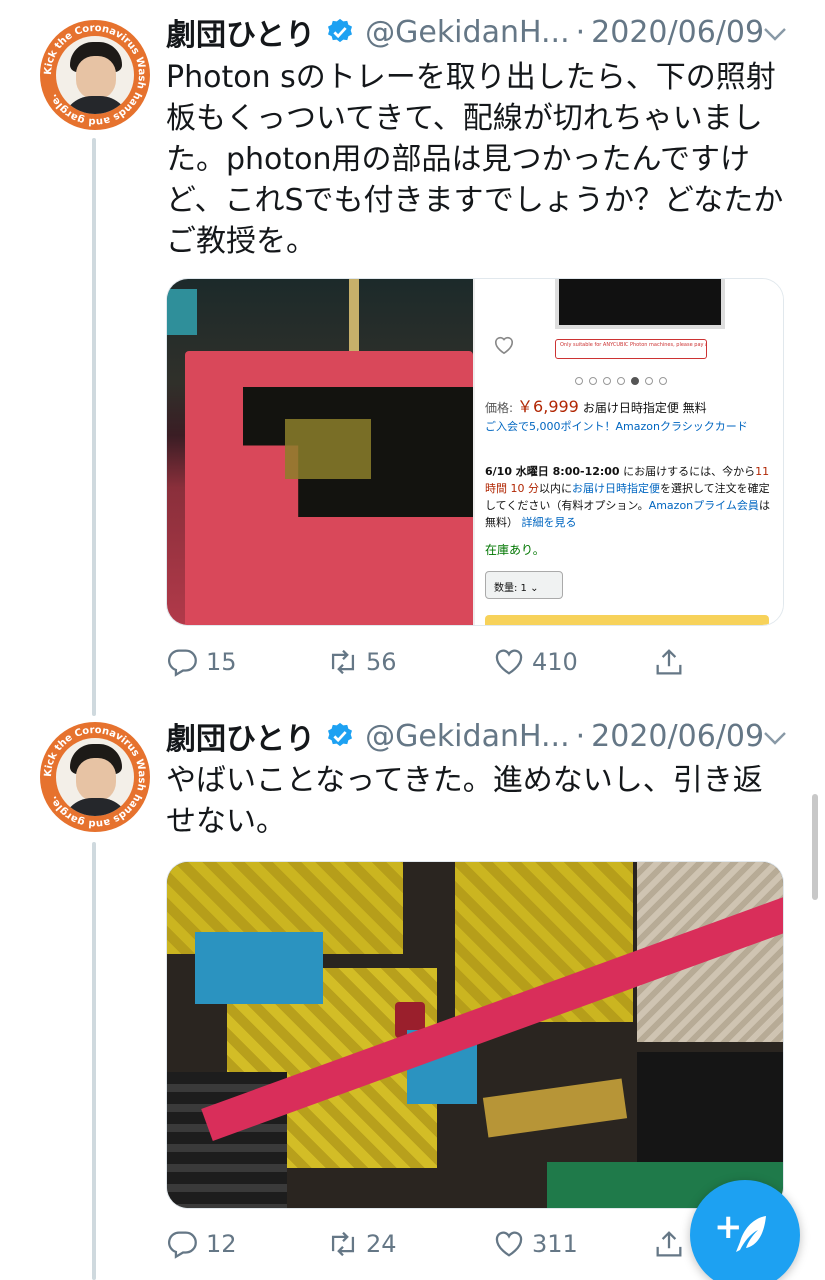 The width and height of the screenshot is (825, 1280). I want to click on retweet-button: 24, so click(361, 1244).